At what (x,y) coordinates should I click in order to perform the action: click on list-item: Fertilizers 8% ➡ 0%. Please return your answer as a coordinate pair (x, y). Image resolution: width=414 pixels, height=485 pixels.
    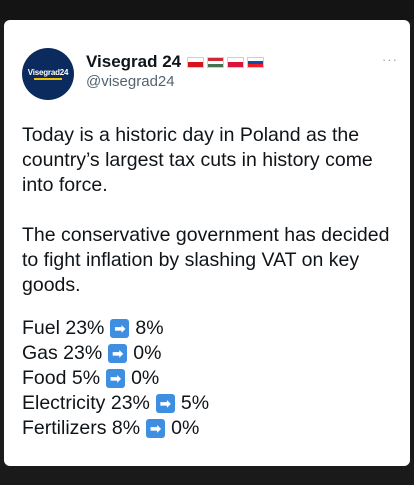
    Looking at the image, I should click on (115, 428).